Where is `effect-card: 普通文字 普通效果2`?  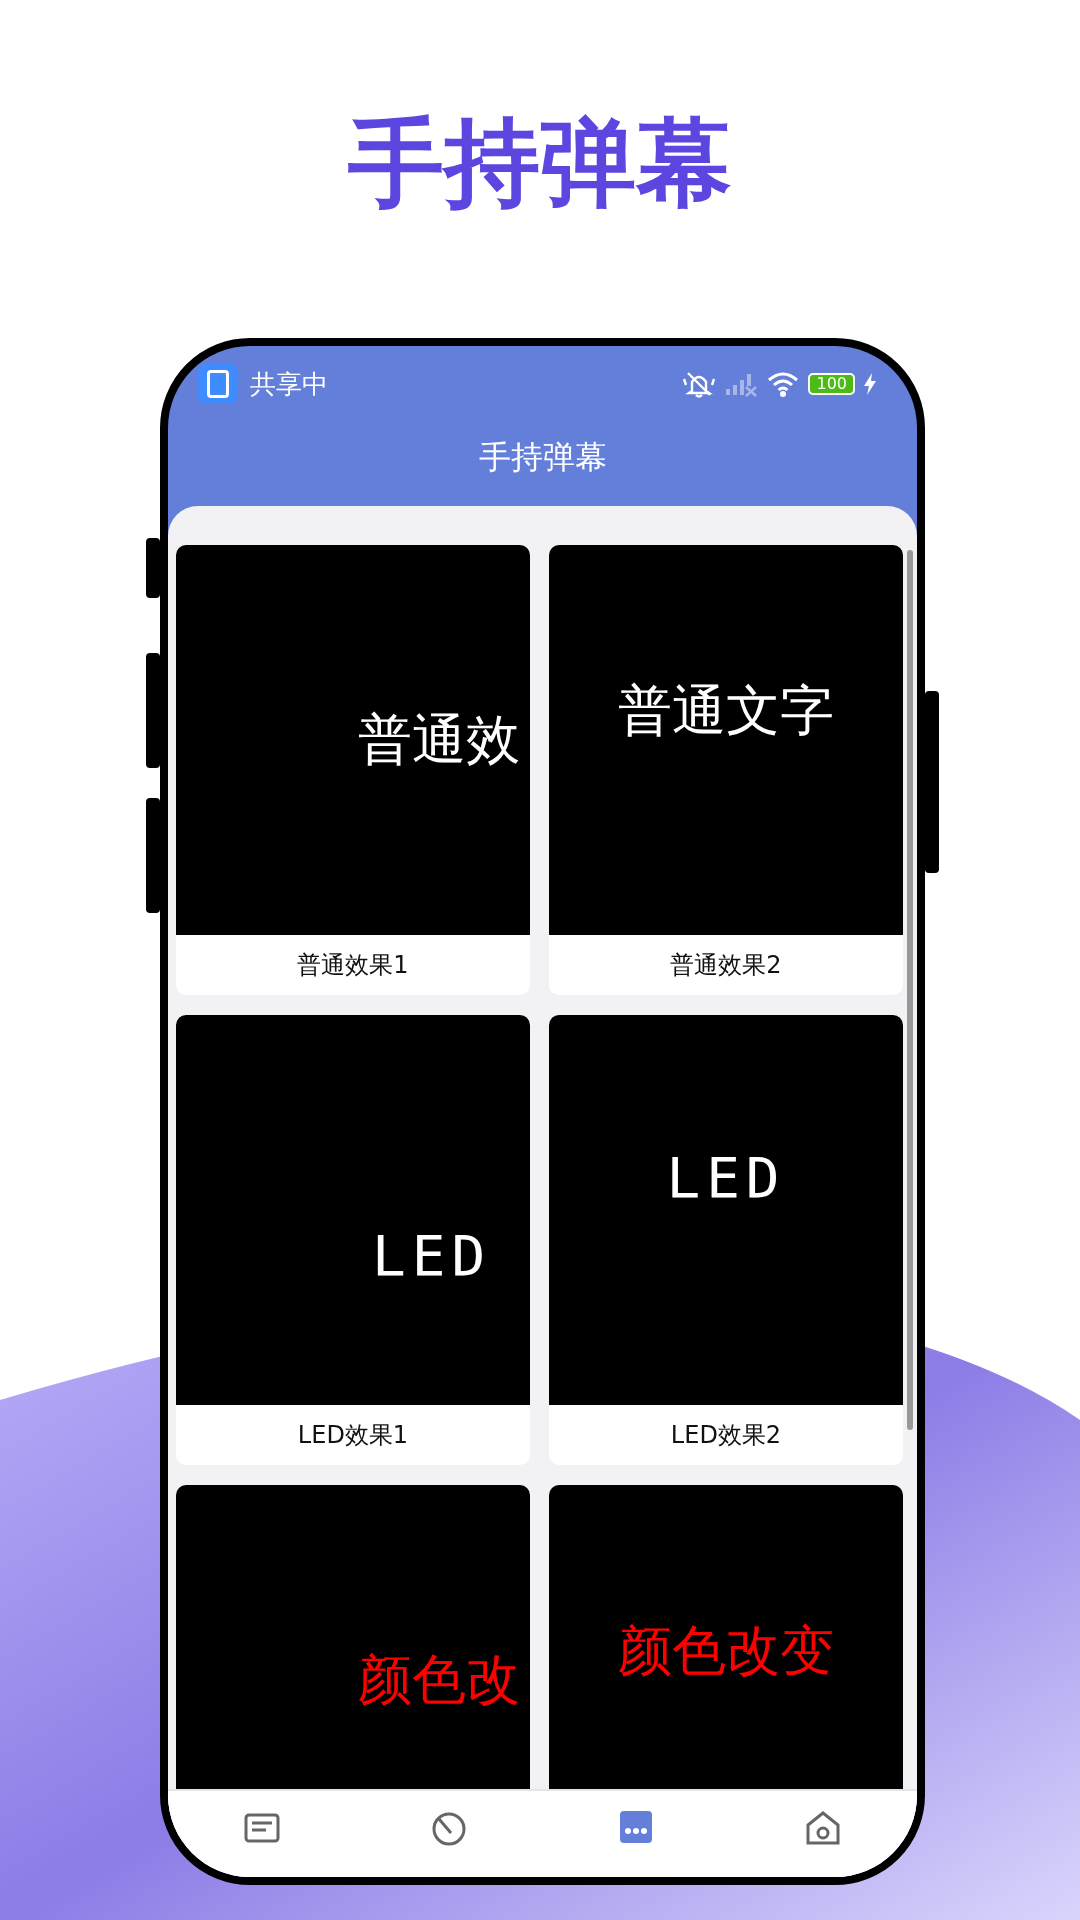
effect-card: 普通文字 普通效果2 is located at coordinates (726, 770).